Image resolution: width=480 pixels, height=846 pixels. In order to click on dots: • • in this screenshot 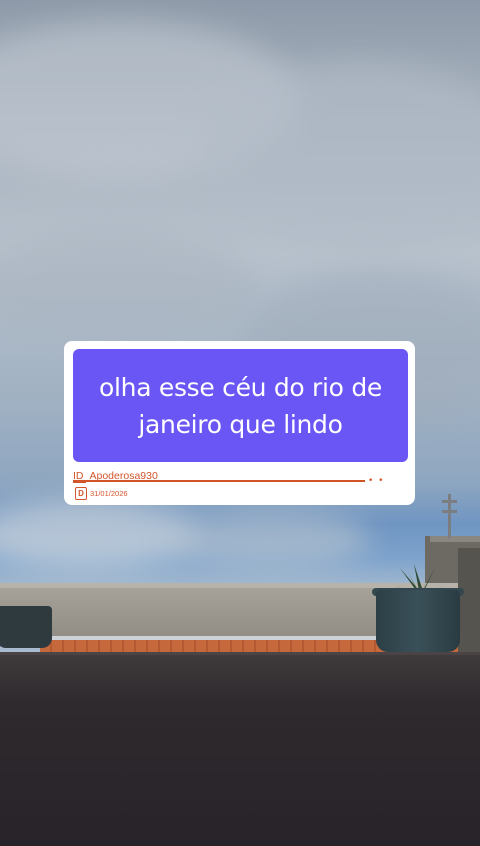, I will do `click(376, 481)`.